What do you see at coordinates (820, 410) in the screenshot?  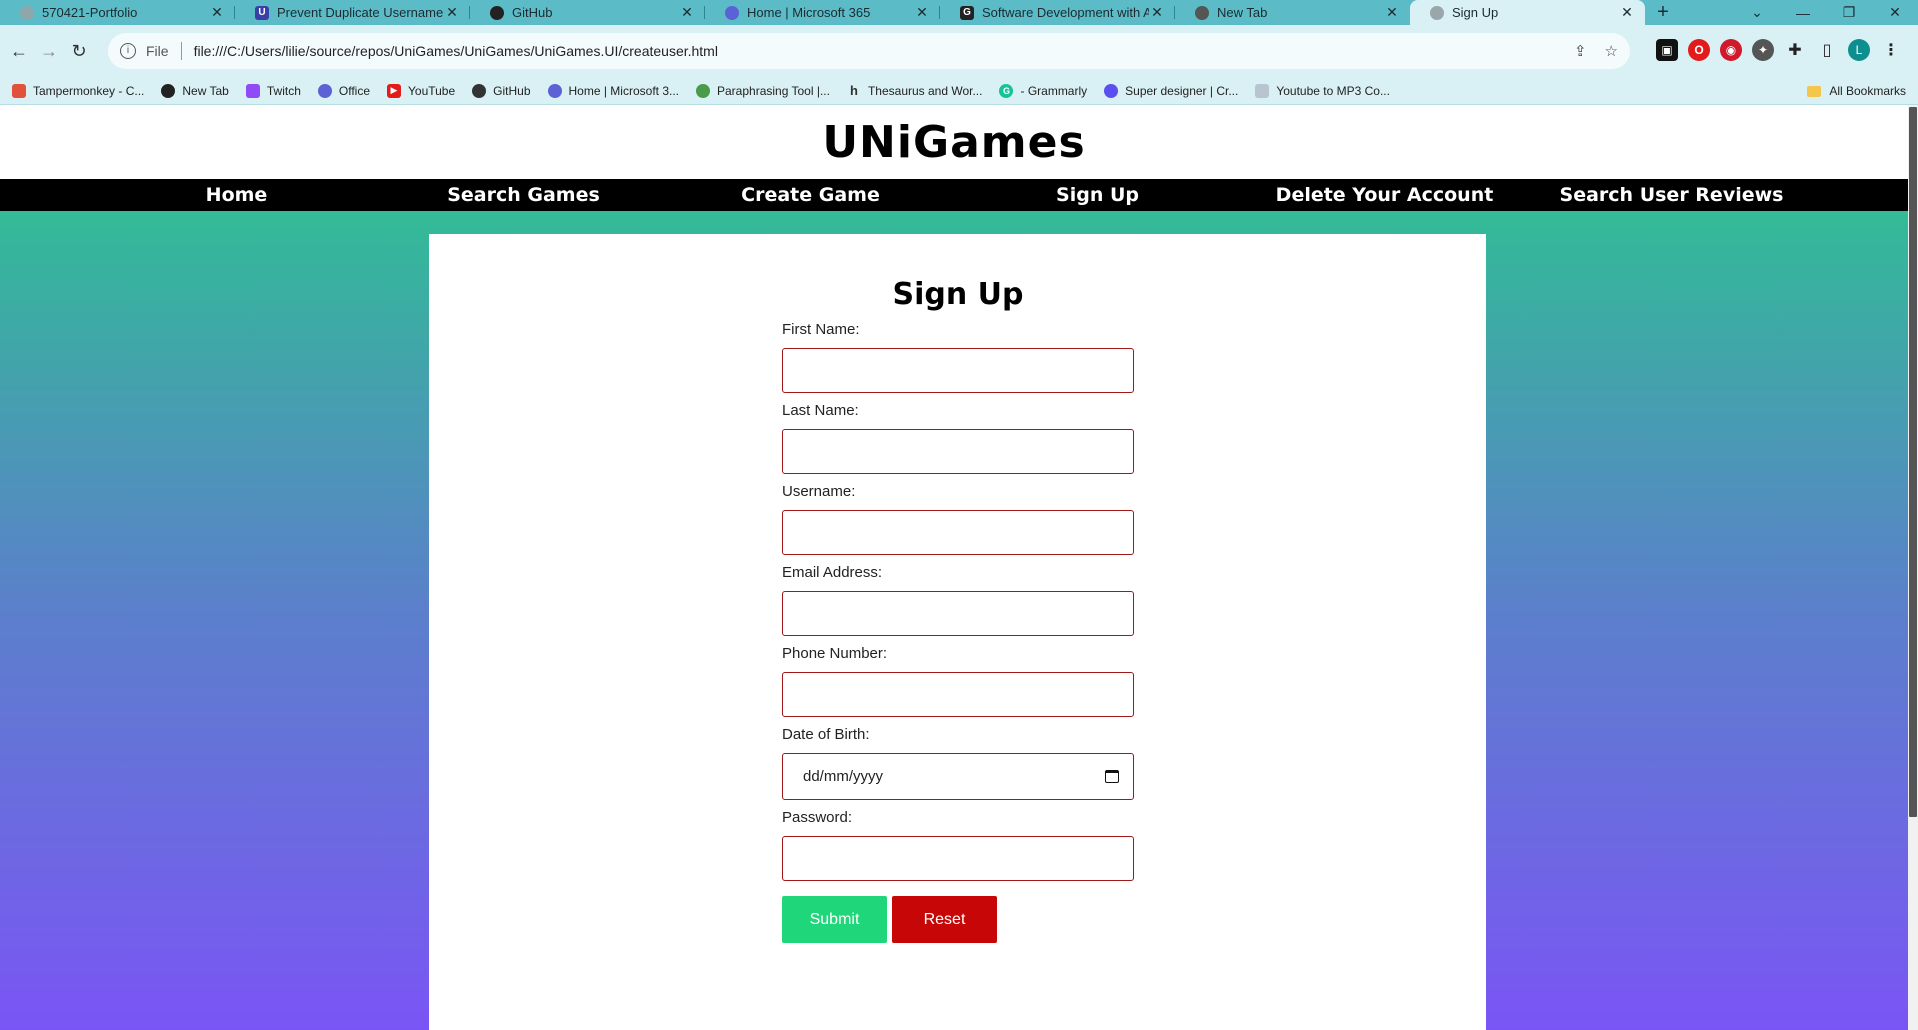 I see `last-name-label: Last Name:` at bounding box center [820, 410].